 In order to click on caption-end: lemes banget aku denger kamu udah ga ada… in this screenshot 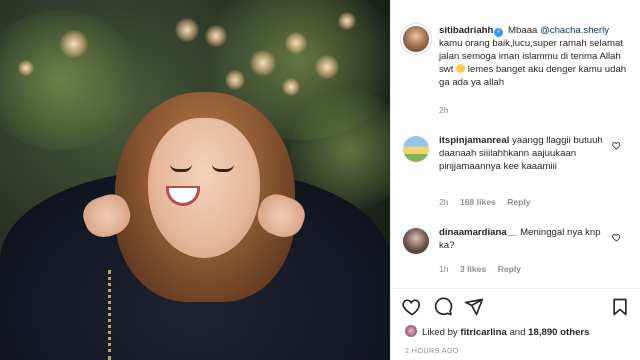, I will do `click(533, 76)`.